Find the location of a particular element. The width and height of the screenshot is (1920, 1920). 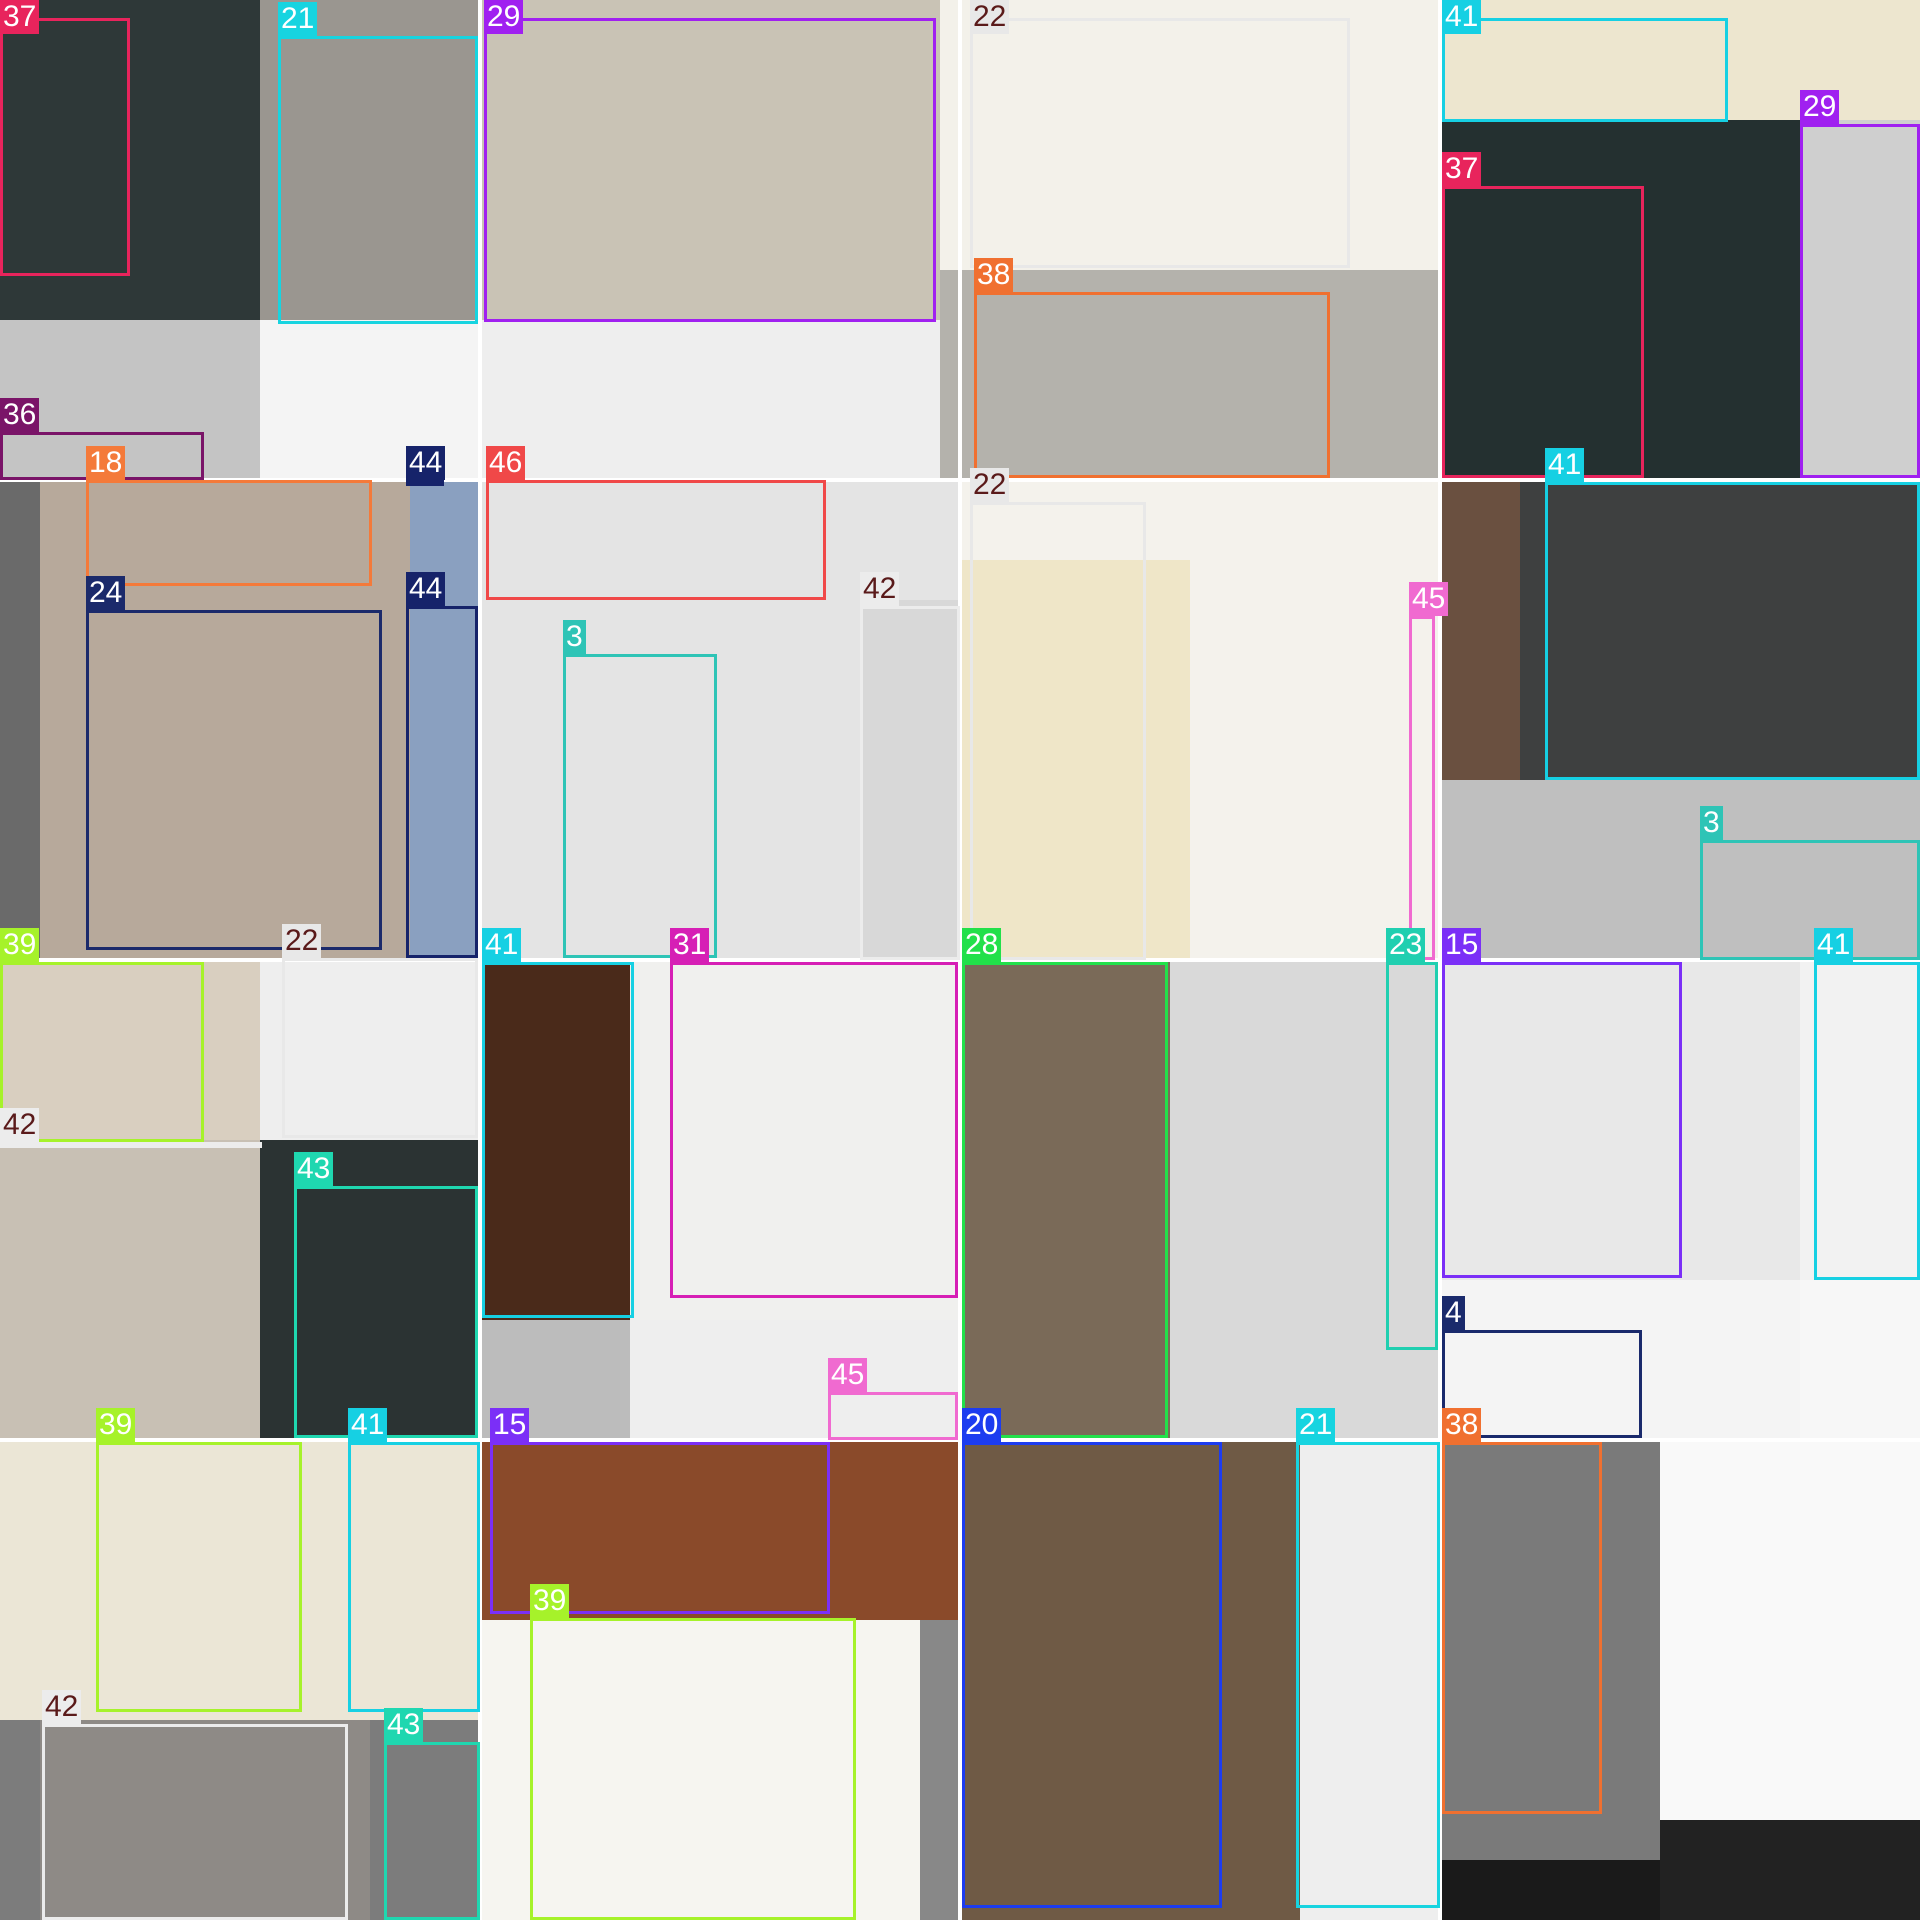

detection-class-label: 23 is located at coordinates (1406, 945).